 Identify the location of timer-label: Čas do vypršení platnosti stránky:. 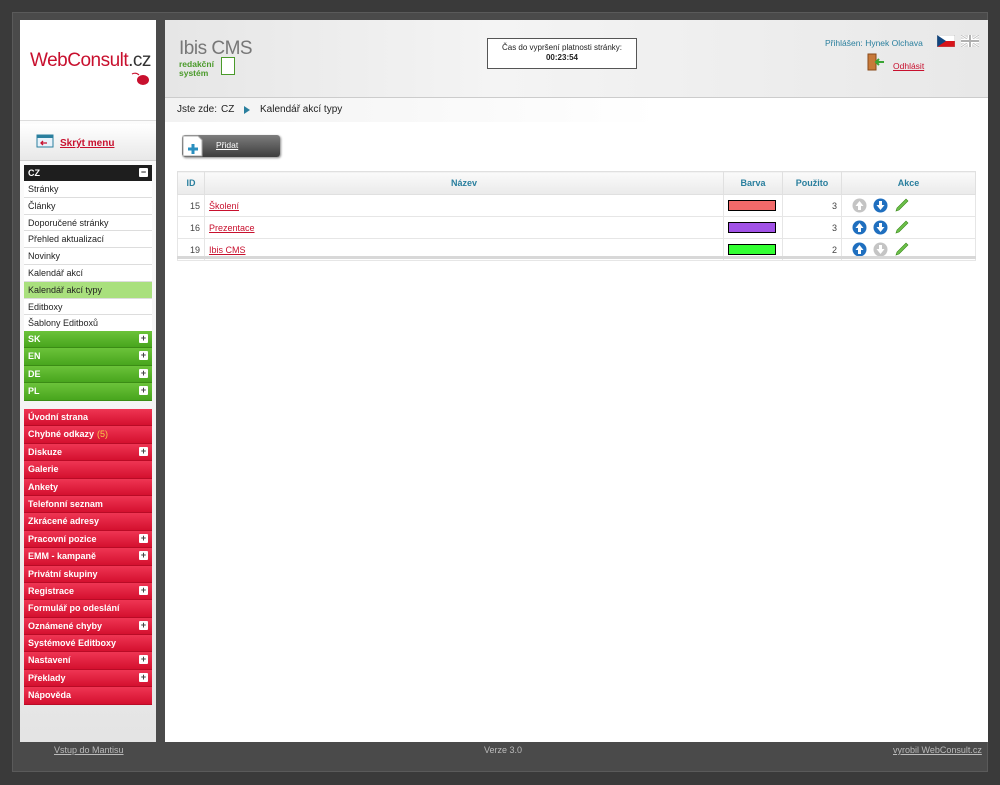
(562, 47).